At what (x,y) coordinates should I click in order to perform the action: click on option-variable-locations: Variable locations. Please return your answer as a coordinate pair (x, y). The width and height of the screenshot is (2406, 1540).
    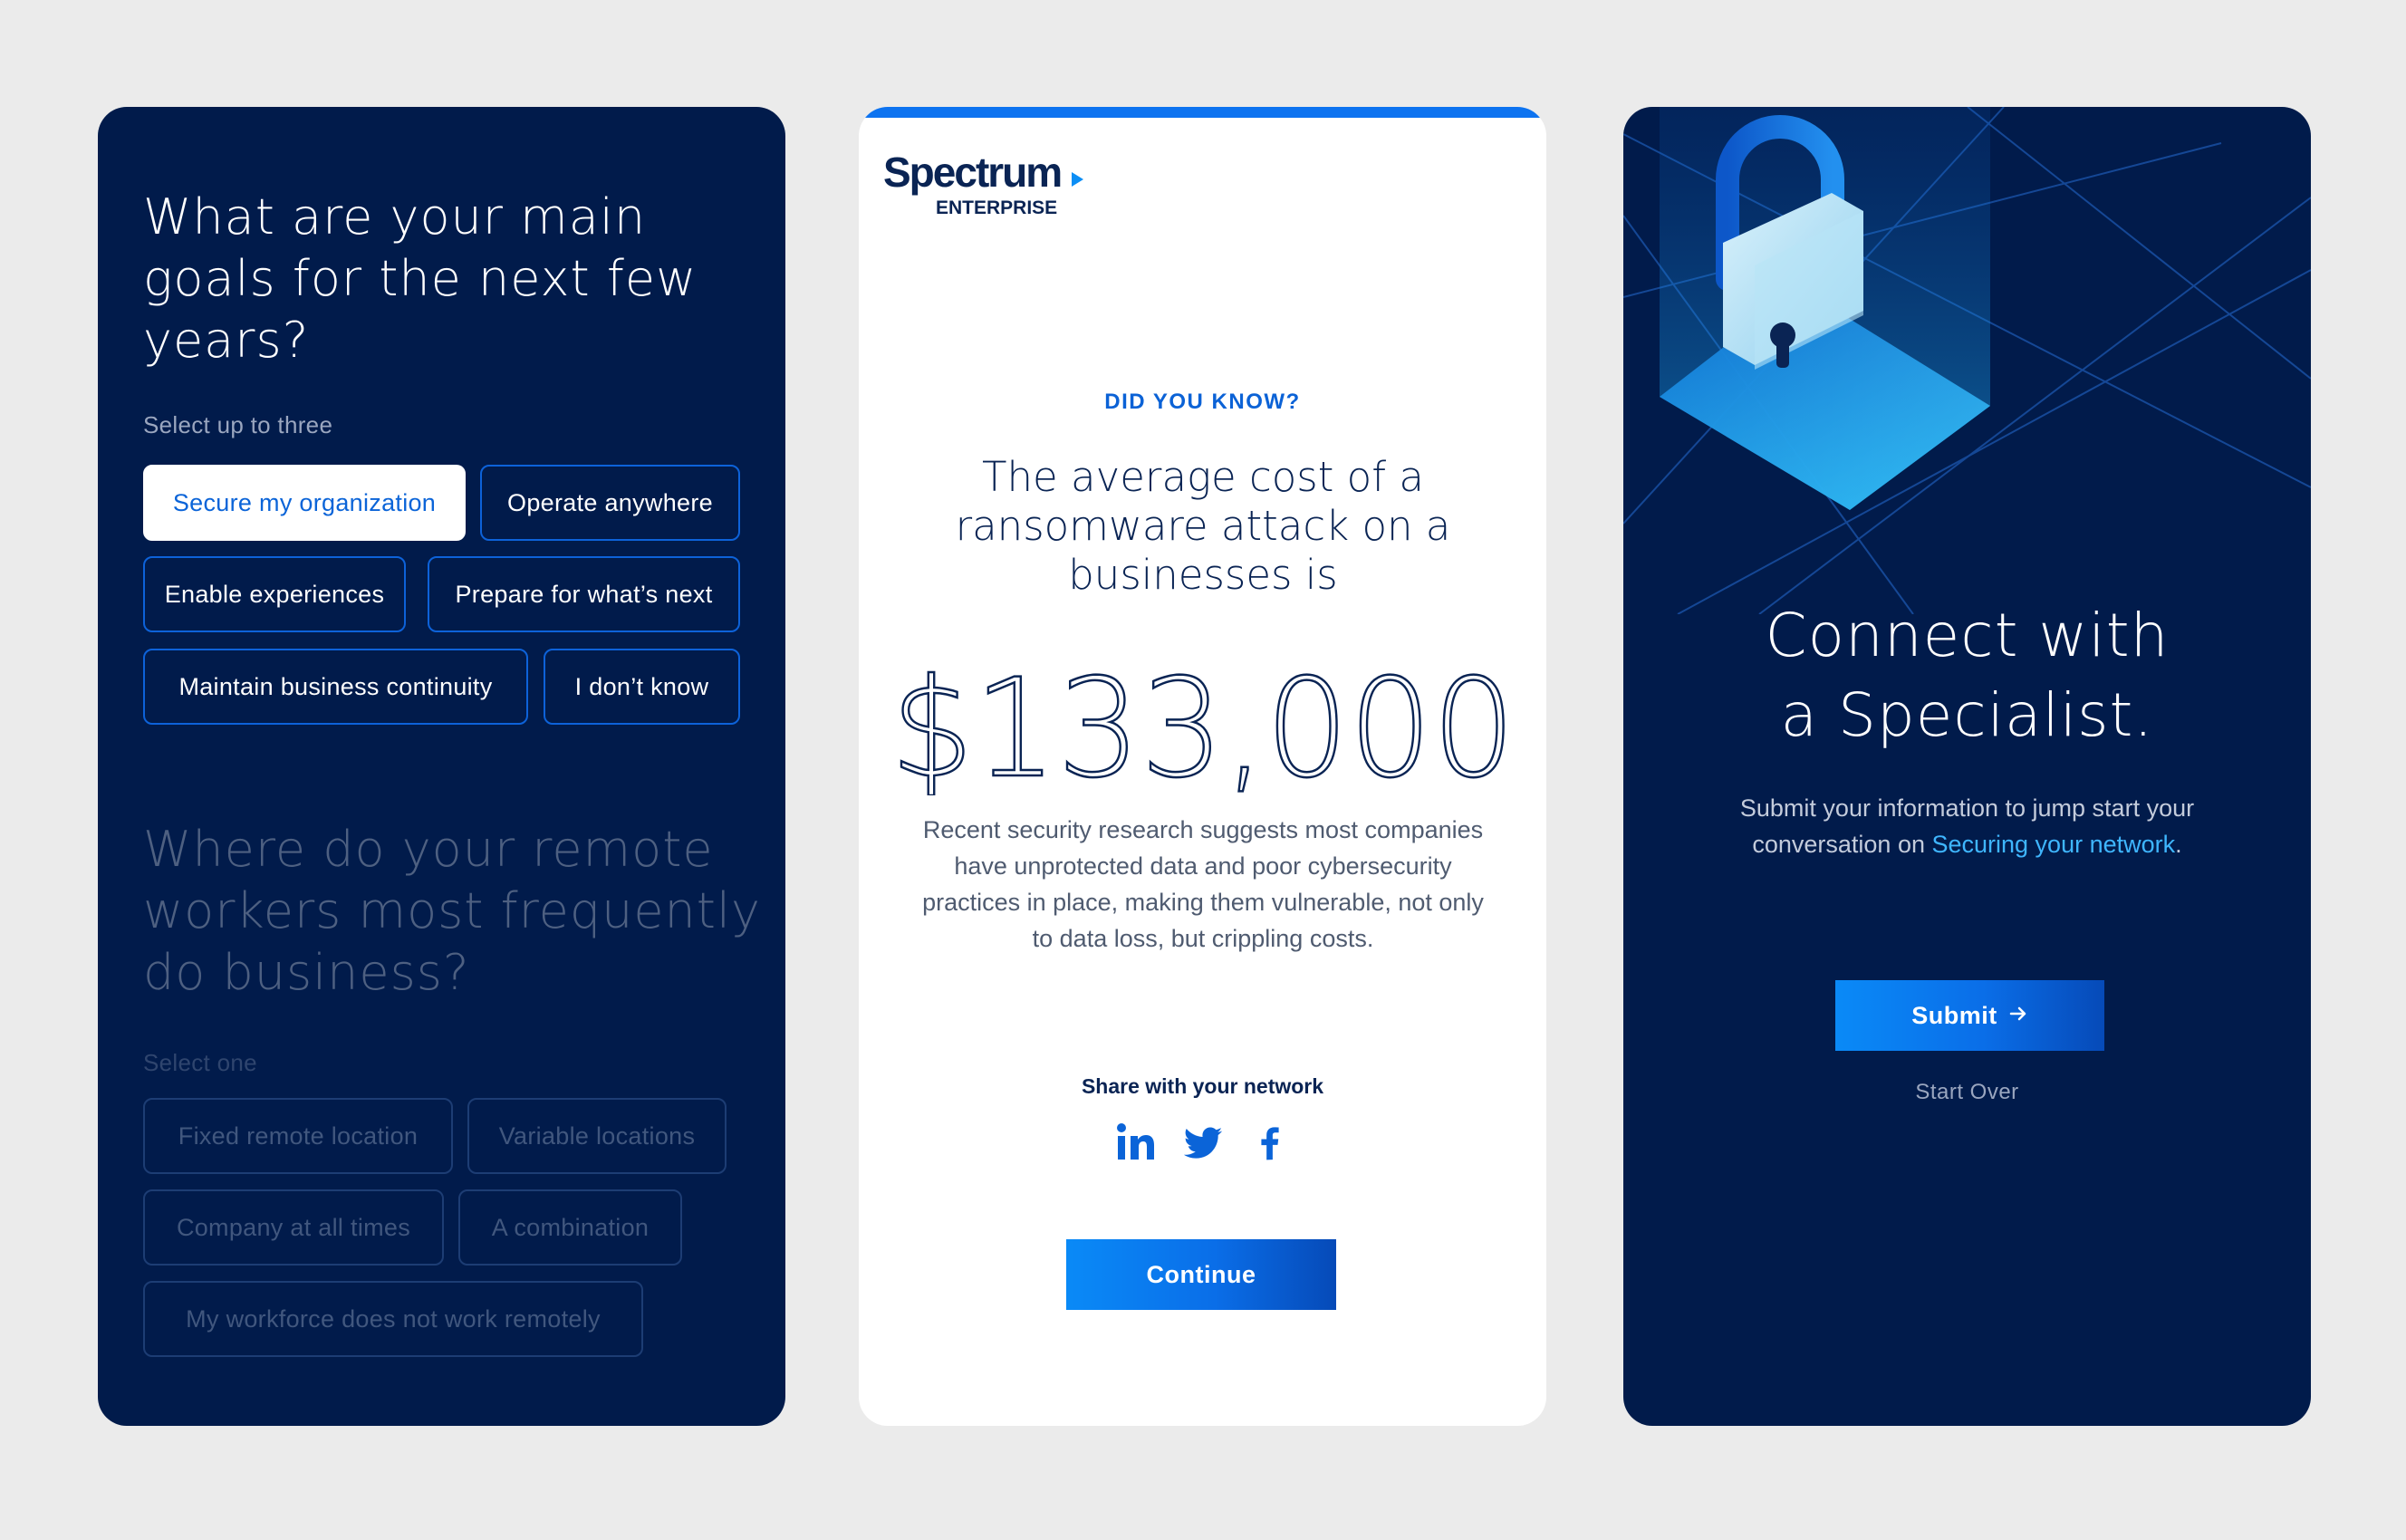
    Looking at the image, I should click on (597, 1136).